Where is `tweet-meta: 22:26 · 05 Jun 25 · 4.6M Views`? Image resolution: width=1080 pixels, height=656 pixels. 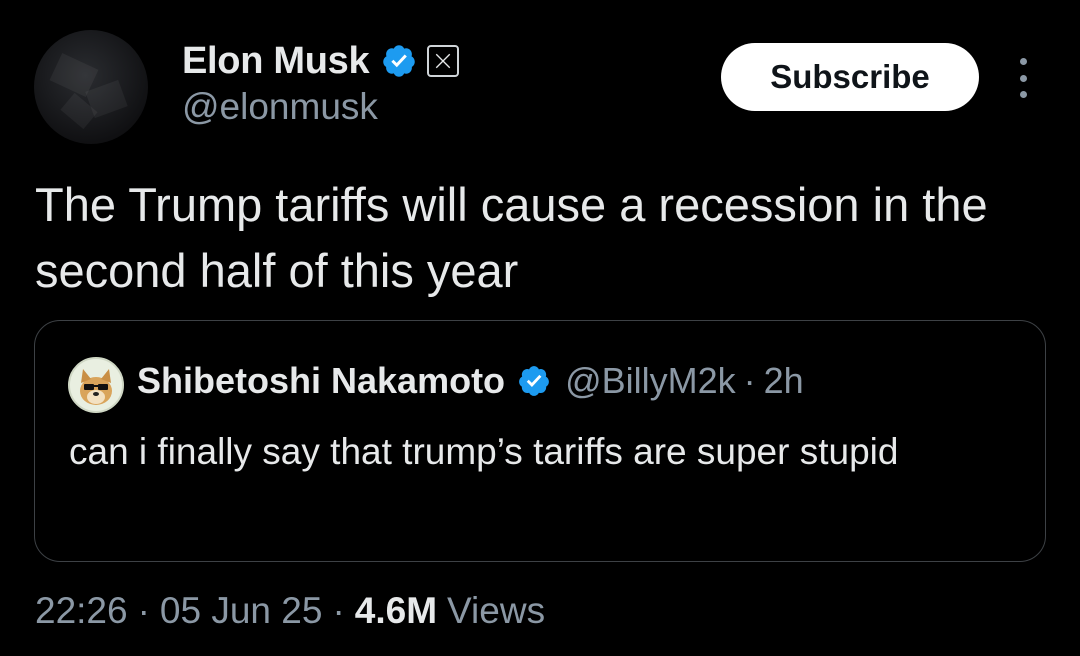
tweet-meta: 22:26 · 05 Jun 25 · 4.6M Views is located at coordinates (290, 611).